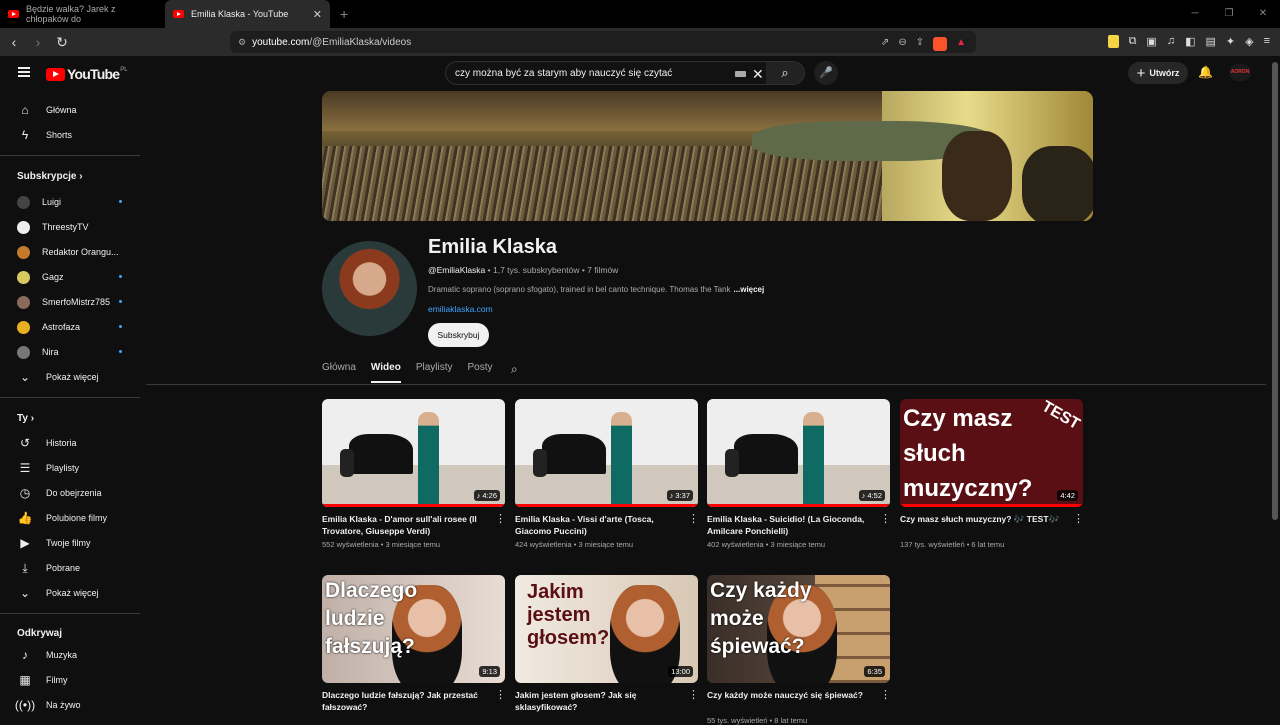  Describe the element at coordinates (24, 72) in the screenshot. I see `hamburger-menu-icon` at that location.